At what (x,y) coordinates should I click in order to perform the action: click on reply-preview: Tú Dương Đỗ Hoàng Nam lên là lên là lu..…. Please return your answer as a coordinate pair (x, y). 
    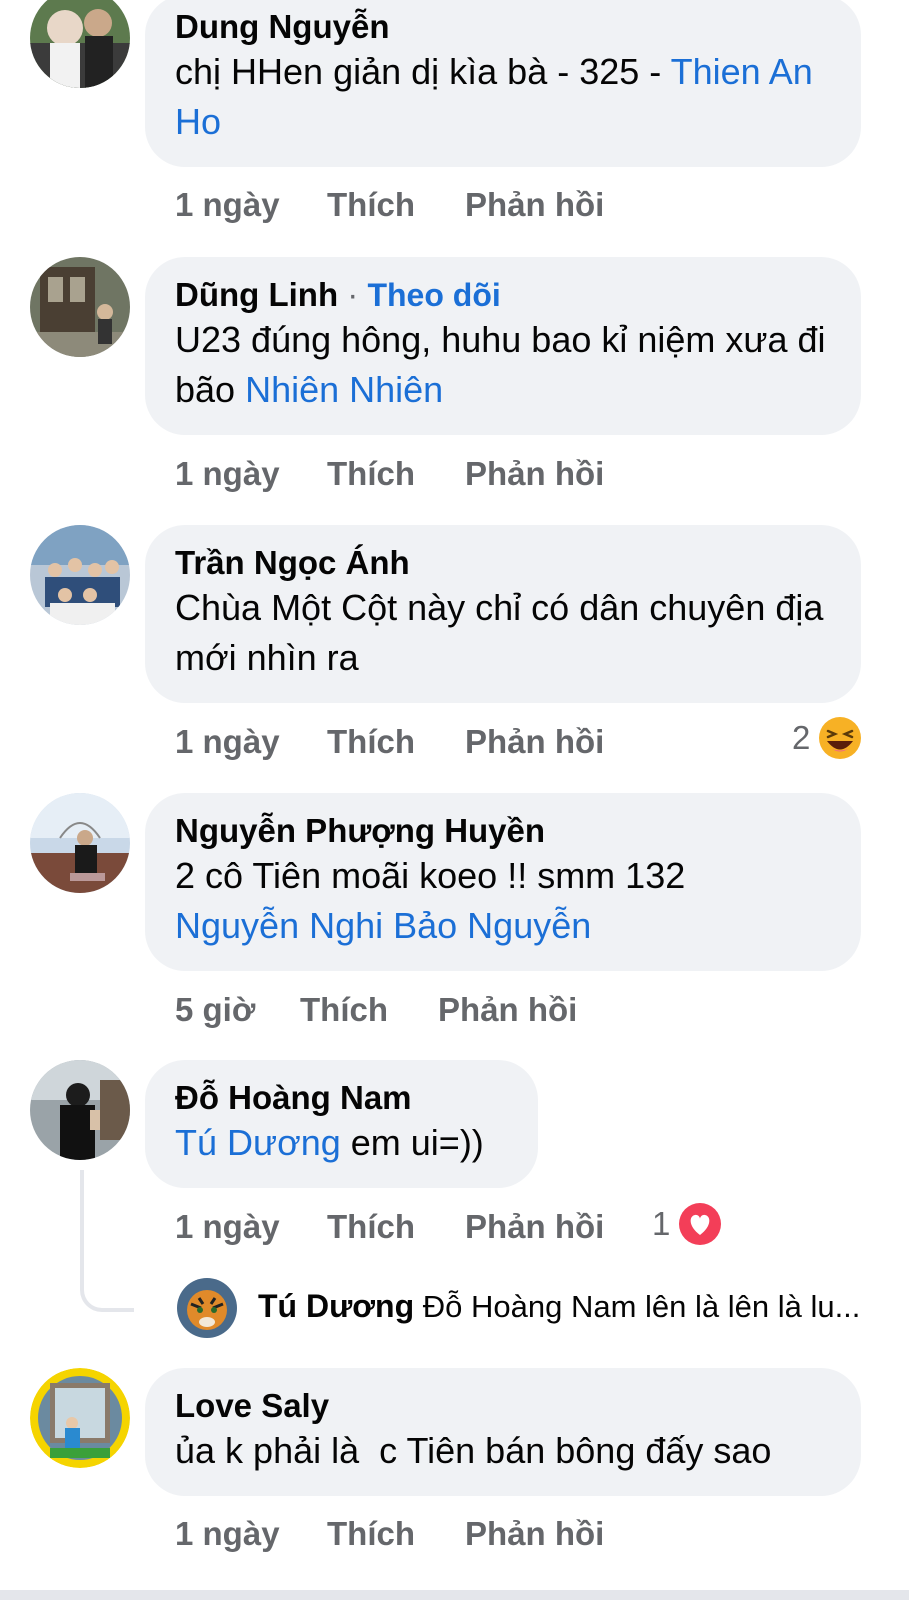
    Looking at the image, I should click on (578, 1306).